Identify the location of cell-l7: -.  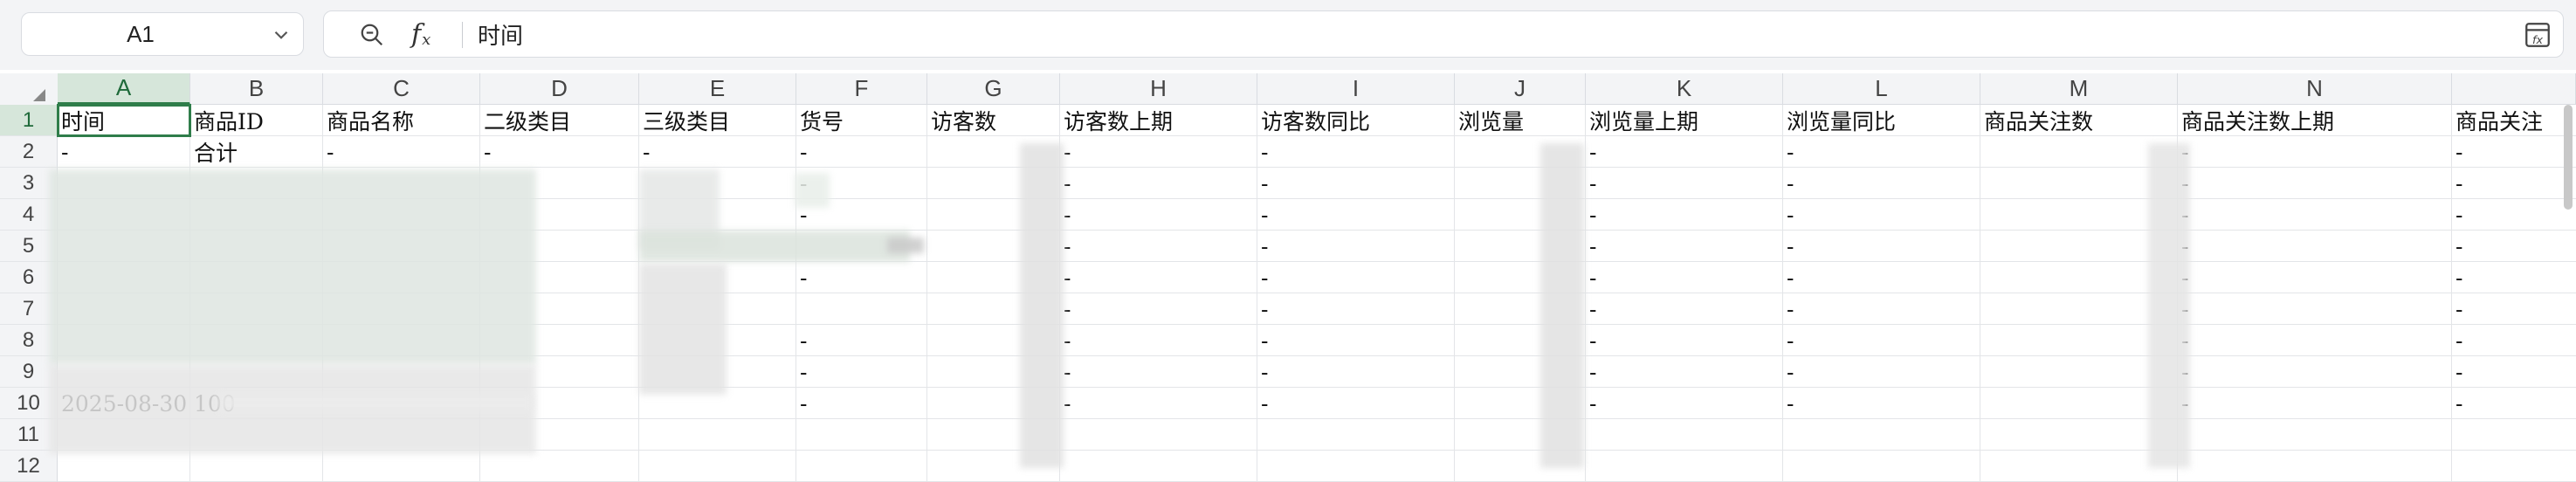
(1881, 309).